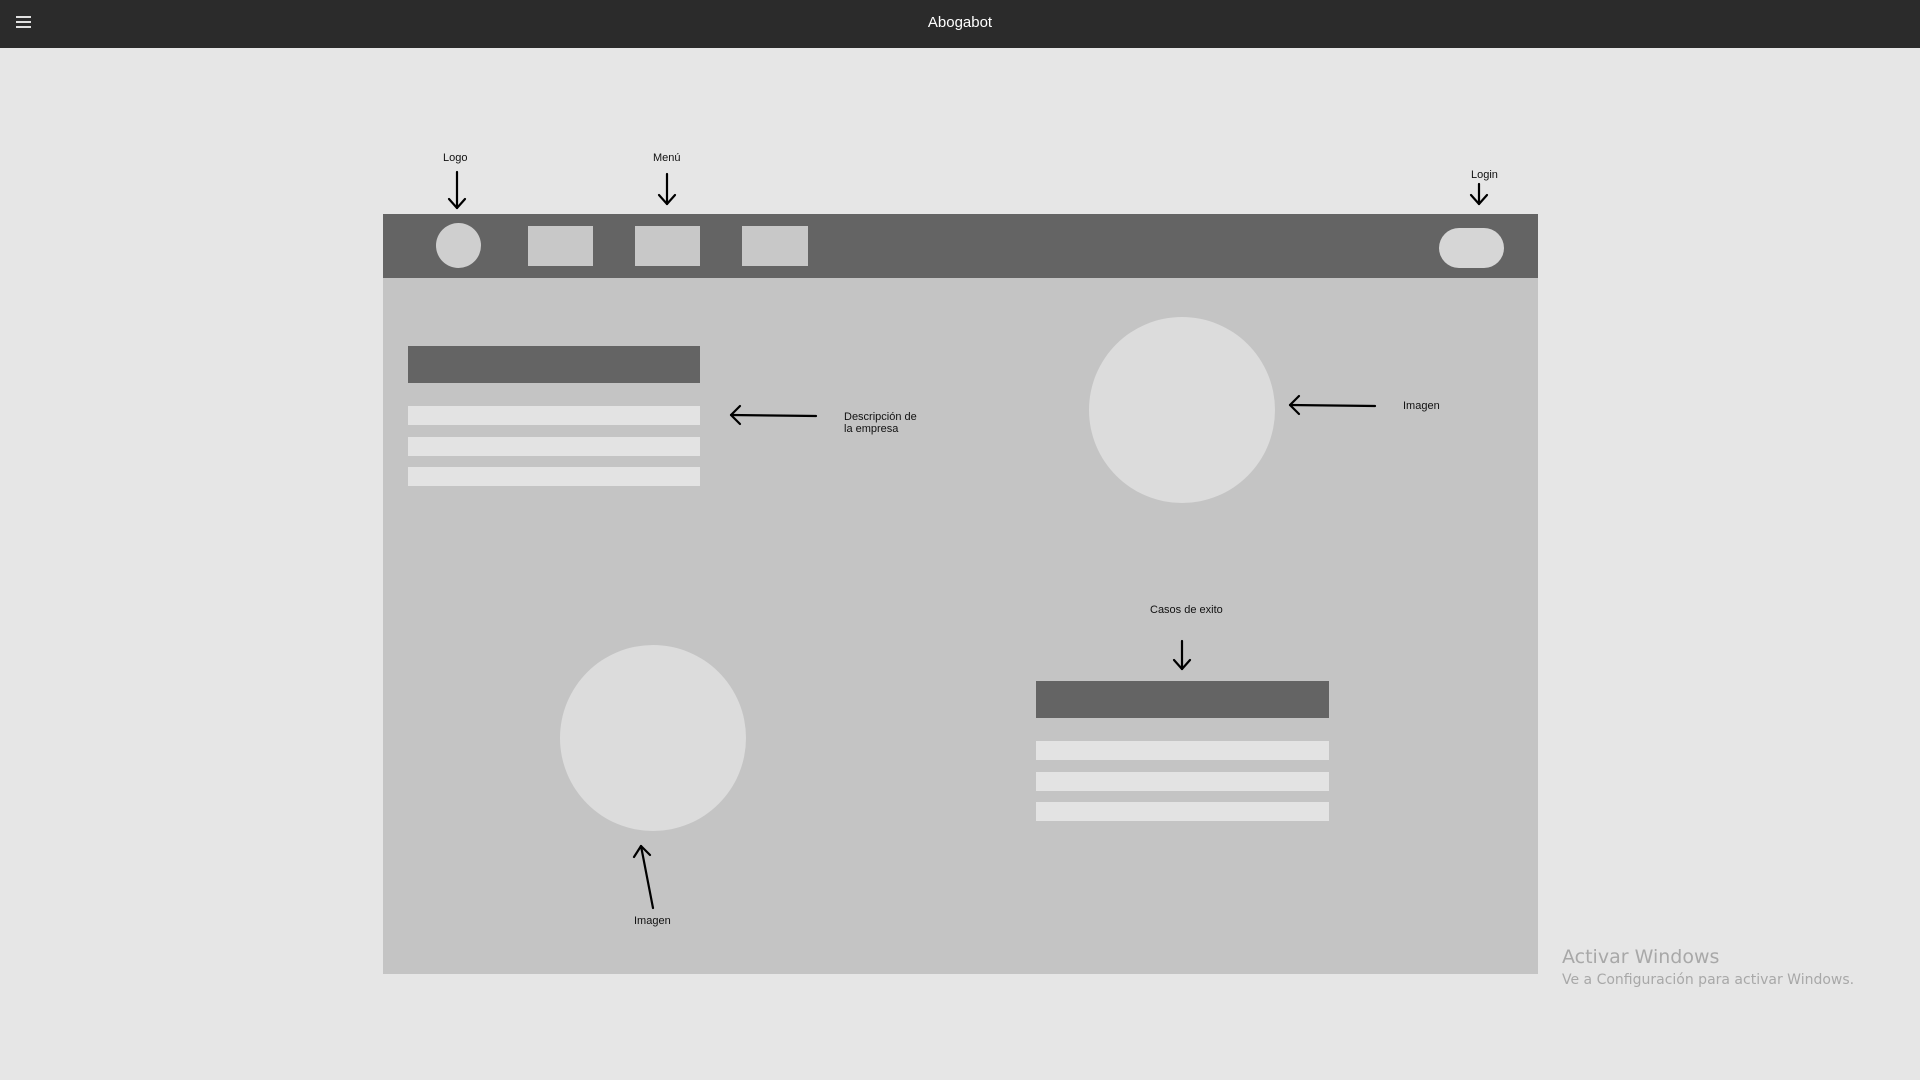 This screenshot has width=1920, height=1080. What do you see at coordinates (455, 158) in the screenshot?
I see `annotation-logo: Logo` at bounding box center [455, 158].